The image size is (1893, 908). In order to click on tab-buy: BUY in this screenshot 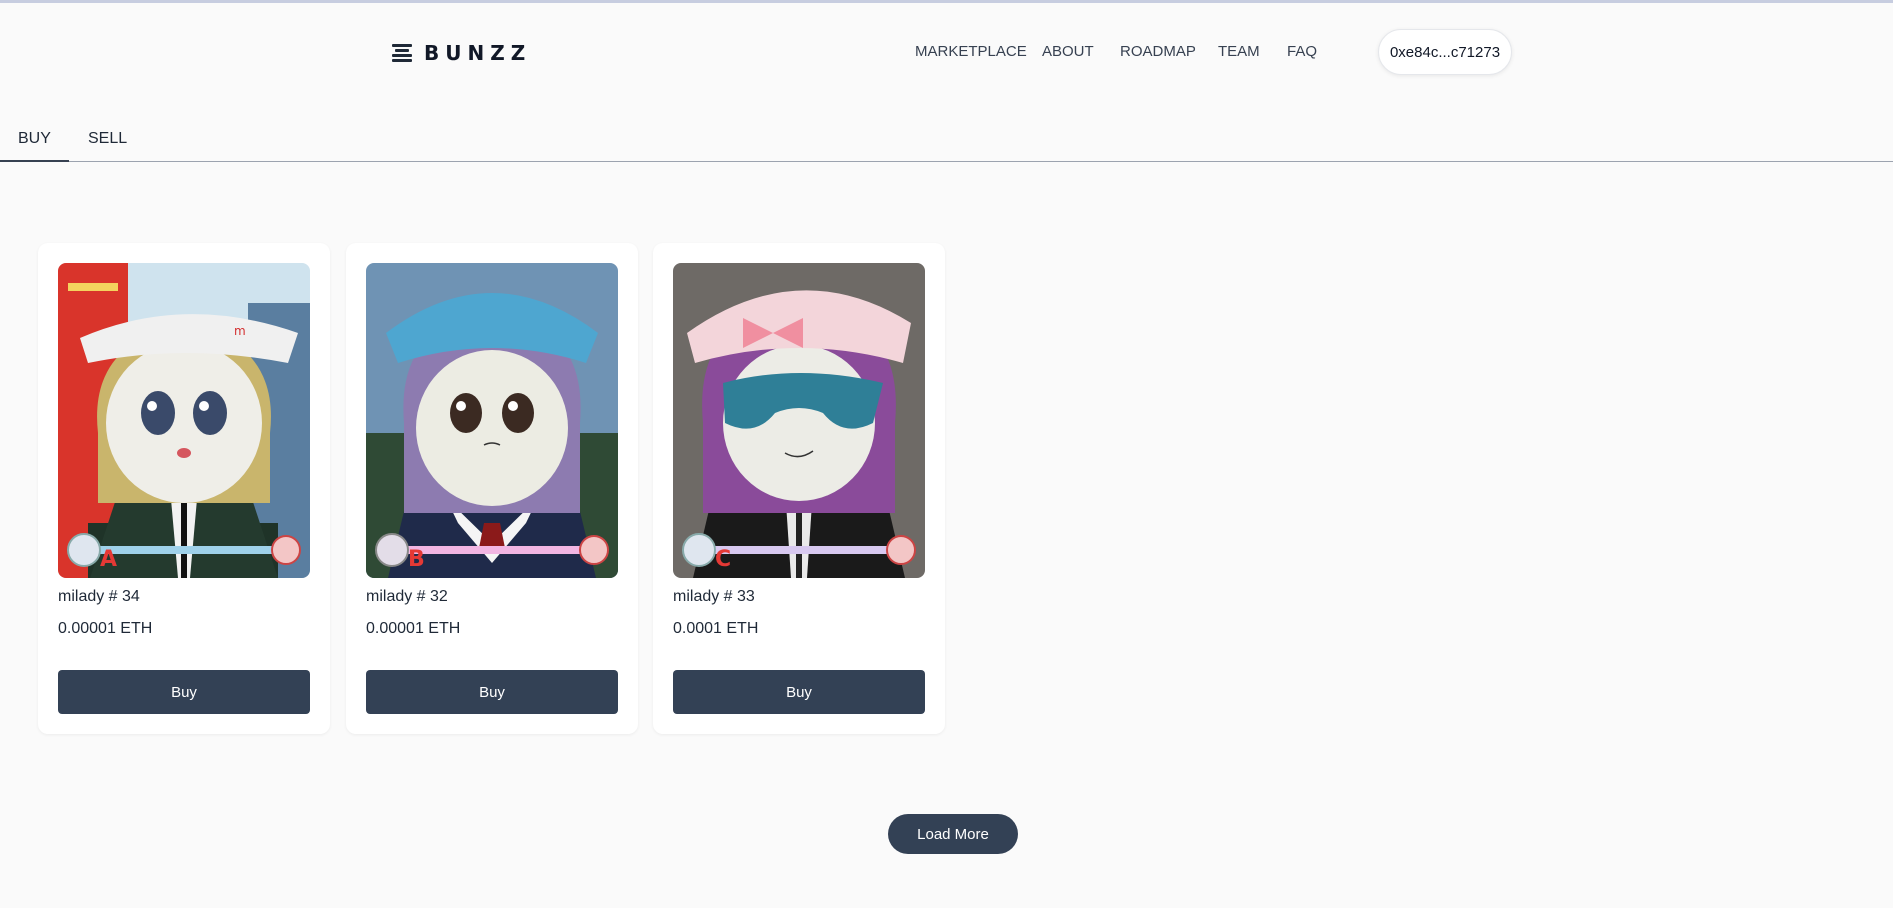, I will do `click(34, 146)`.